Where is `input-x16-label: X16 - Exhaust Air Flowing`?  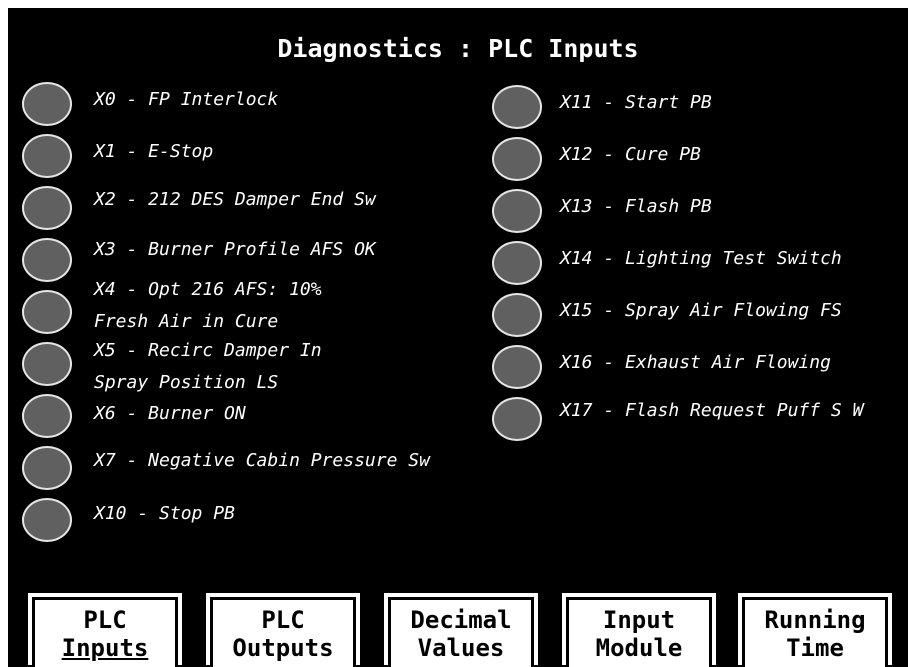 input-x16-label: X16 - Exhaust Air Flowing is located at coordinates (695, 362).